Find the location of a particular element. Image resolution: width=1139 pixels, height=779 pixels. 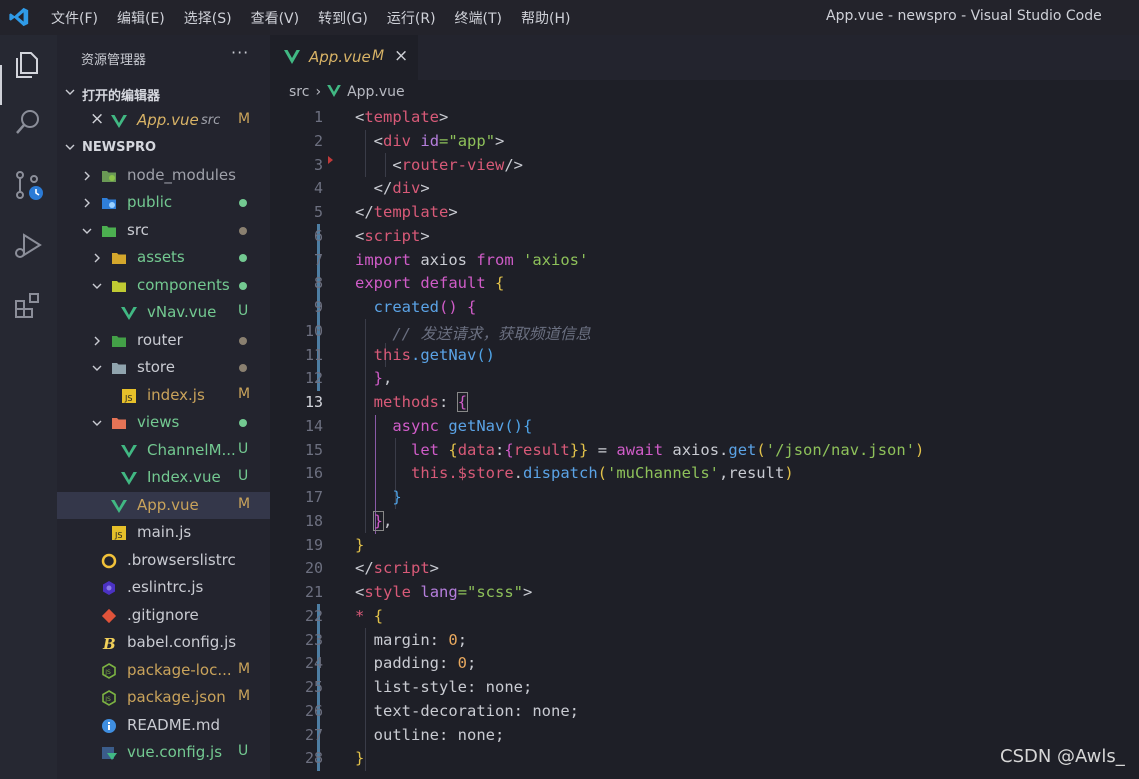

line-number: 3 is located at coordinates (318, 165).